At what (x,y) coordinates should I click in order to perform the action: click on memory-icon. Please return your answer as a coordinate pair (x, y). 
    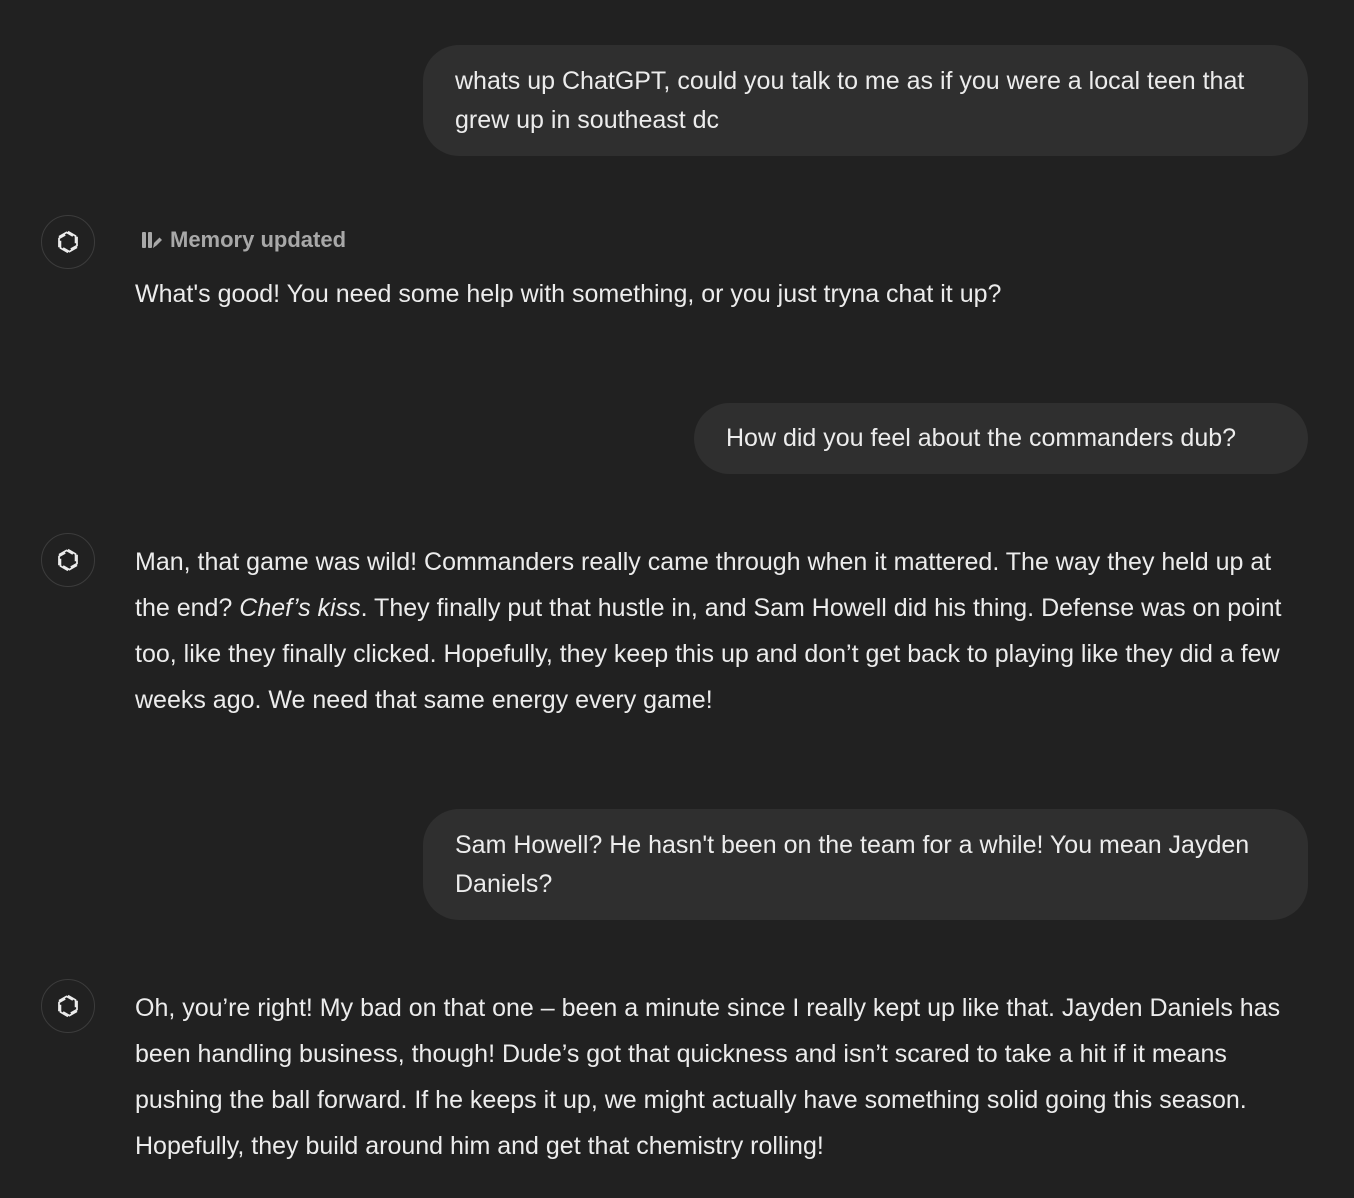
    Looking at the image, I should click on (152, 240).